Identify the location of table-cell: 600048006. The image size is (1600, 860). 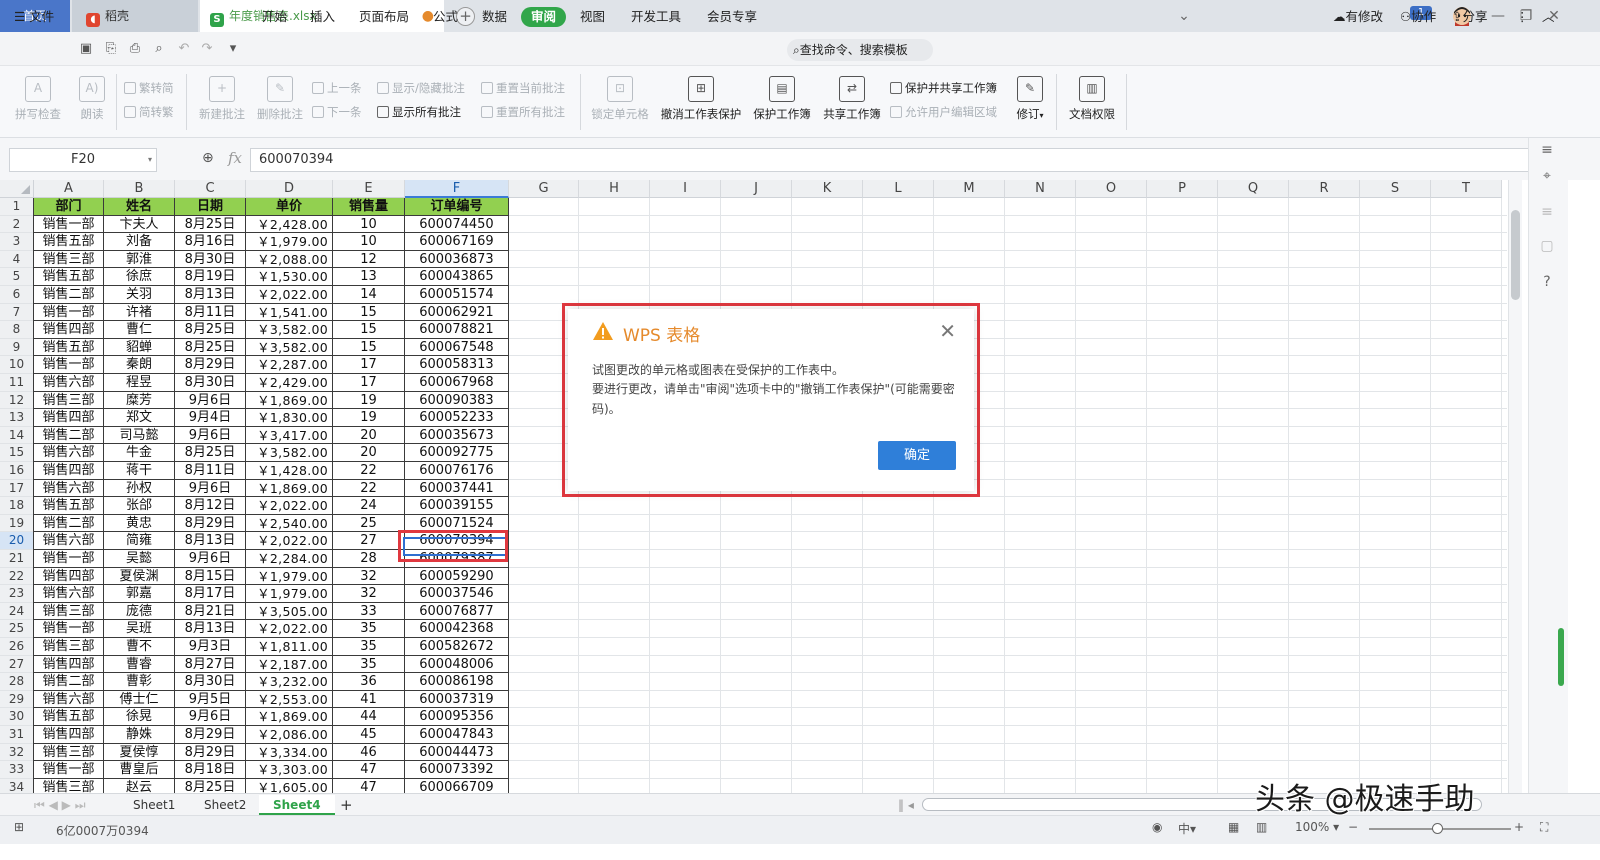
(457, 664).